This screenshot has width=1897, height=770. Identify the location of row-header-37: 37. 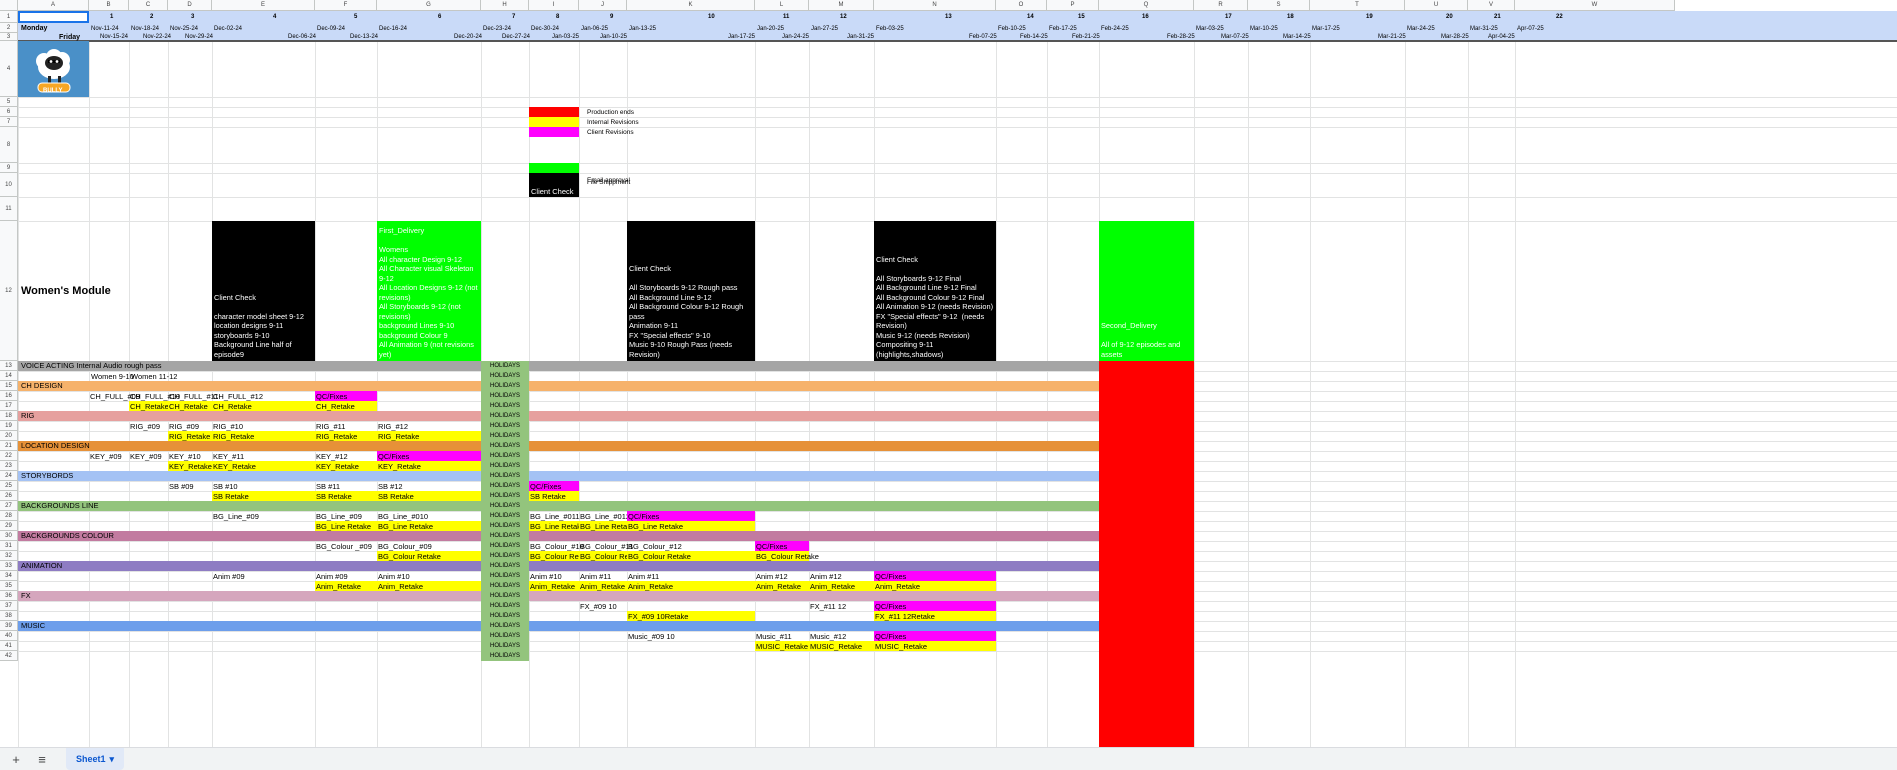
(9, 606).